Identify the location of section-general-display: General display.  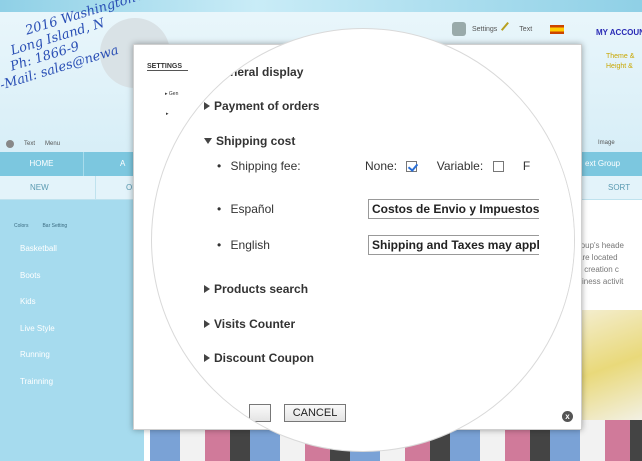
(258, 72).